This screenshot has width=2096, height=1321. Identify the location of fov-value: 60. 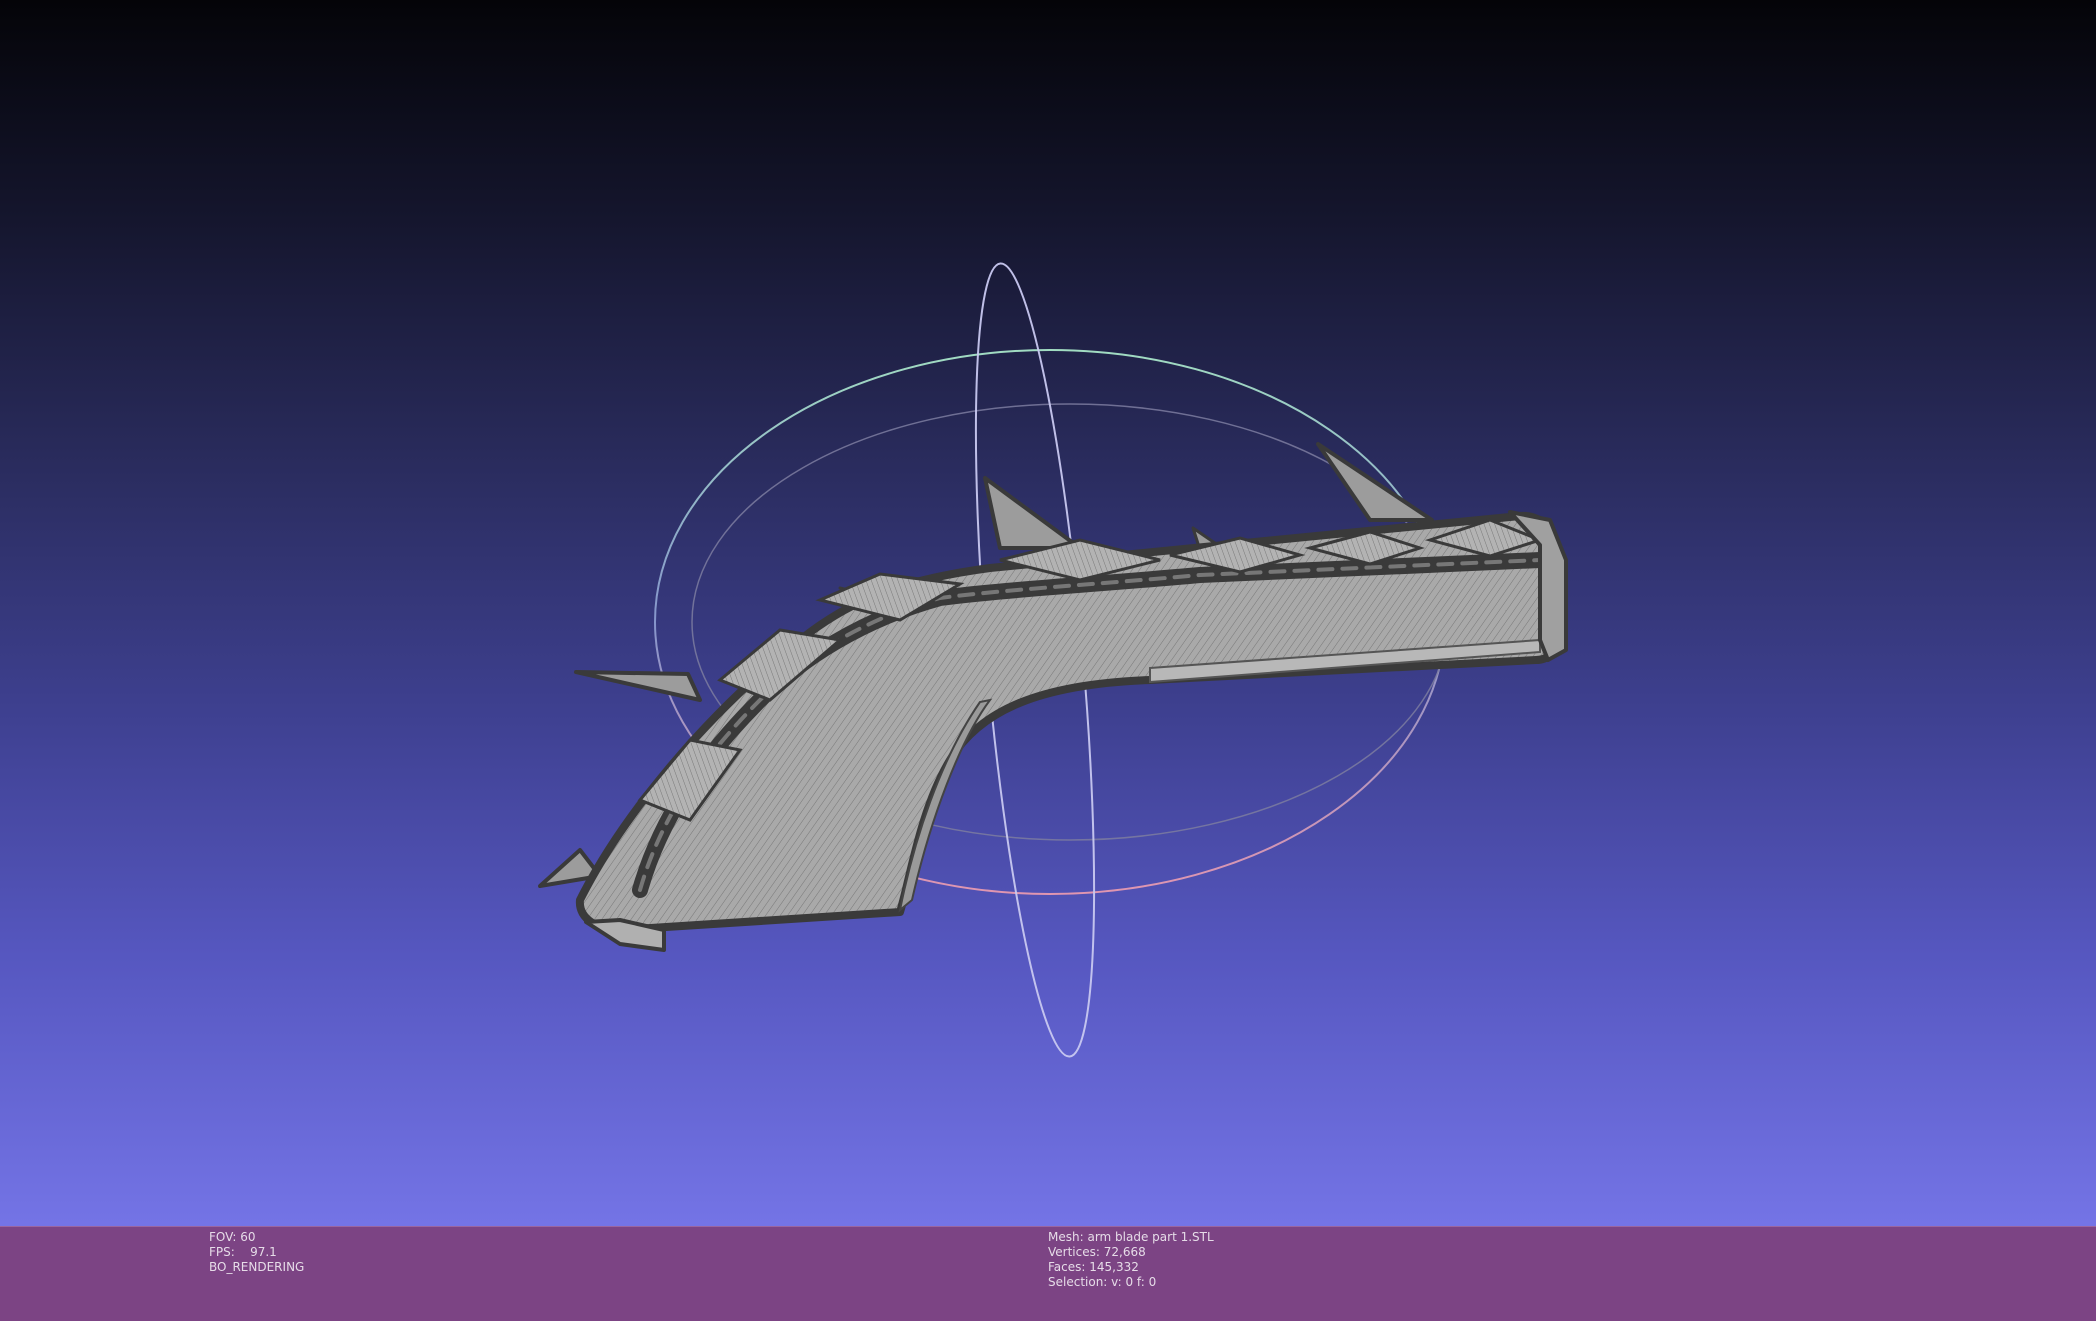
(248, 1237).